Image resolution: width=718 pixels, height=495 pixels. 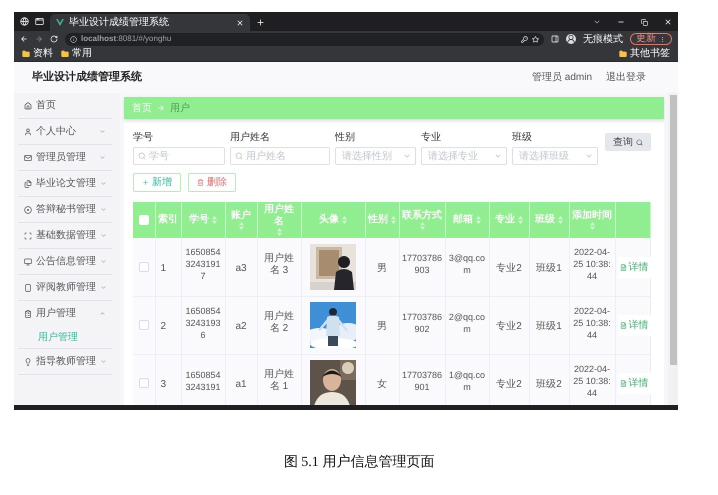 What do you see at coordinates (65, 157) in the screenshot?
I see `sidebar-item: 管理员管理` at bounding box center [65, 157].